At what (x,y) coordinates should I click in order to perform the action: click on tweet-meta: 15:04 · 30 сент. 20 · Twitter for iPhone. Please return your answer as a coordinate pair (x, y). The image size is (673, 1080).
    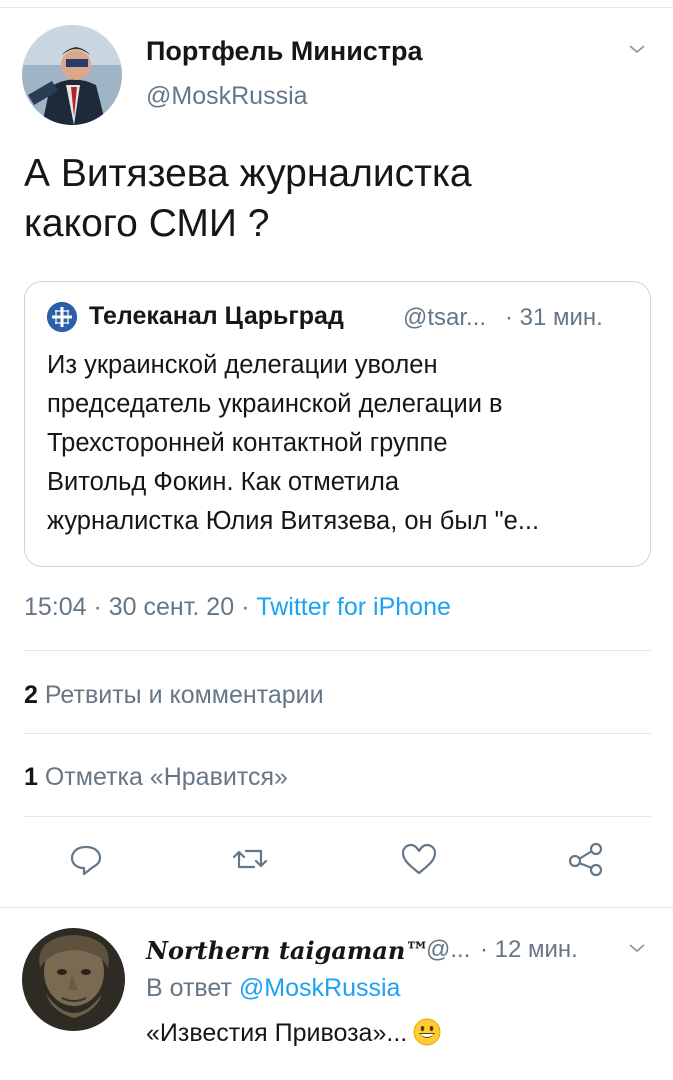
    Looking at the image, I should click on (237, 607).